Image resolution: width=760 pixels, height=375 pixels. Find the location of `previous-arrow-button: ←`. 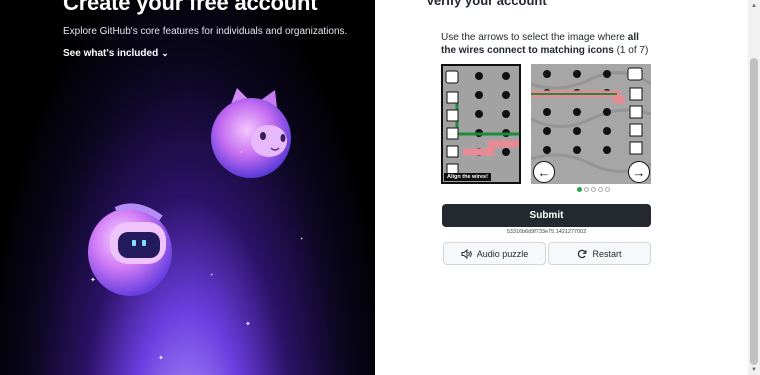

previous-arrow-button: ← is located at coordinates (544, 172).